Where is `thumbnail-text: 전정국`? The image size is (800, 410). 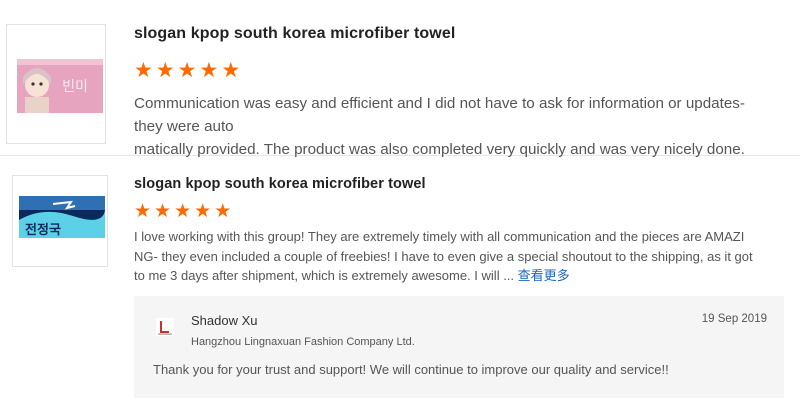
thumbnail-text: 전정국 is located at coordinates (43, 230).